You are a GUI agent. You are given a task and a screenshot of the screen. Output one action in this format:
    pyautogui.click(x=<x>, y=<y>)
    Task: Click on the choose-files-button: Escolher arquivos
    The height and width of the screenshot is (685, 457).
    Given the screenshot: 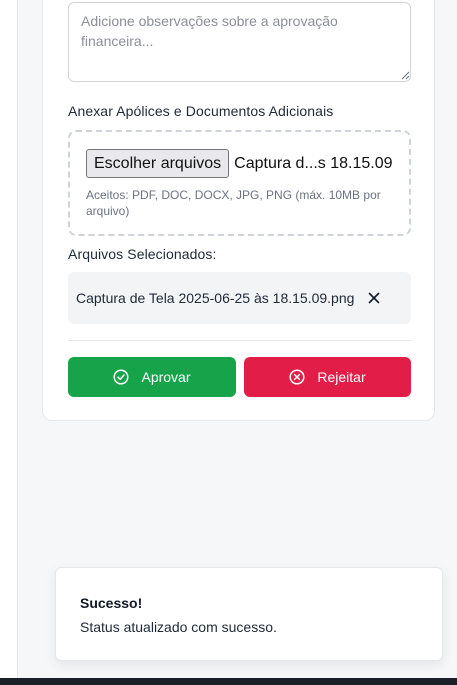 What is the action you would take?
    pyautogui.click(x=158, y=163)
    